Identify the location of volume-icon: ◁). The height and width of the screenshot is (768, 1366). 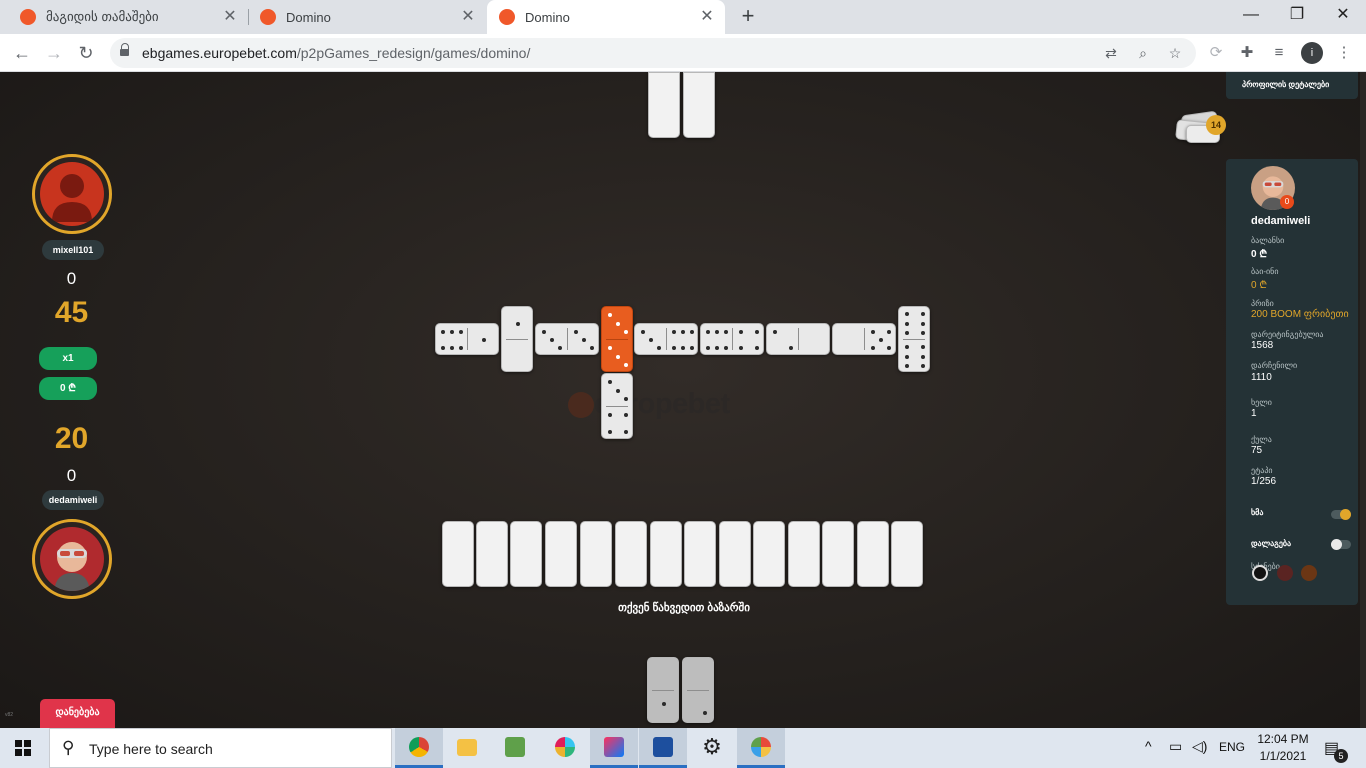
(1199, 746).